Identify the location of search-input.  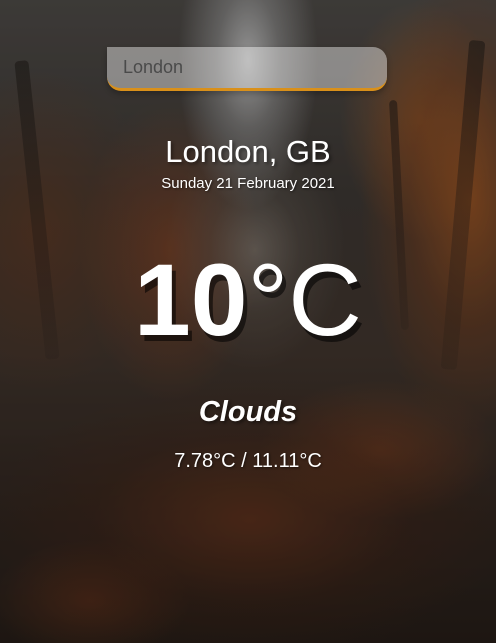
(247, 69).